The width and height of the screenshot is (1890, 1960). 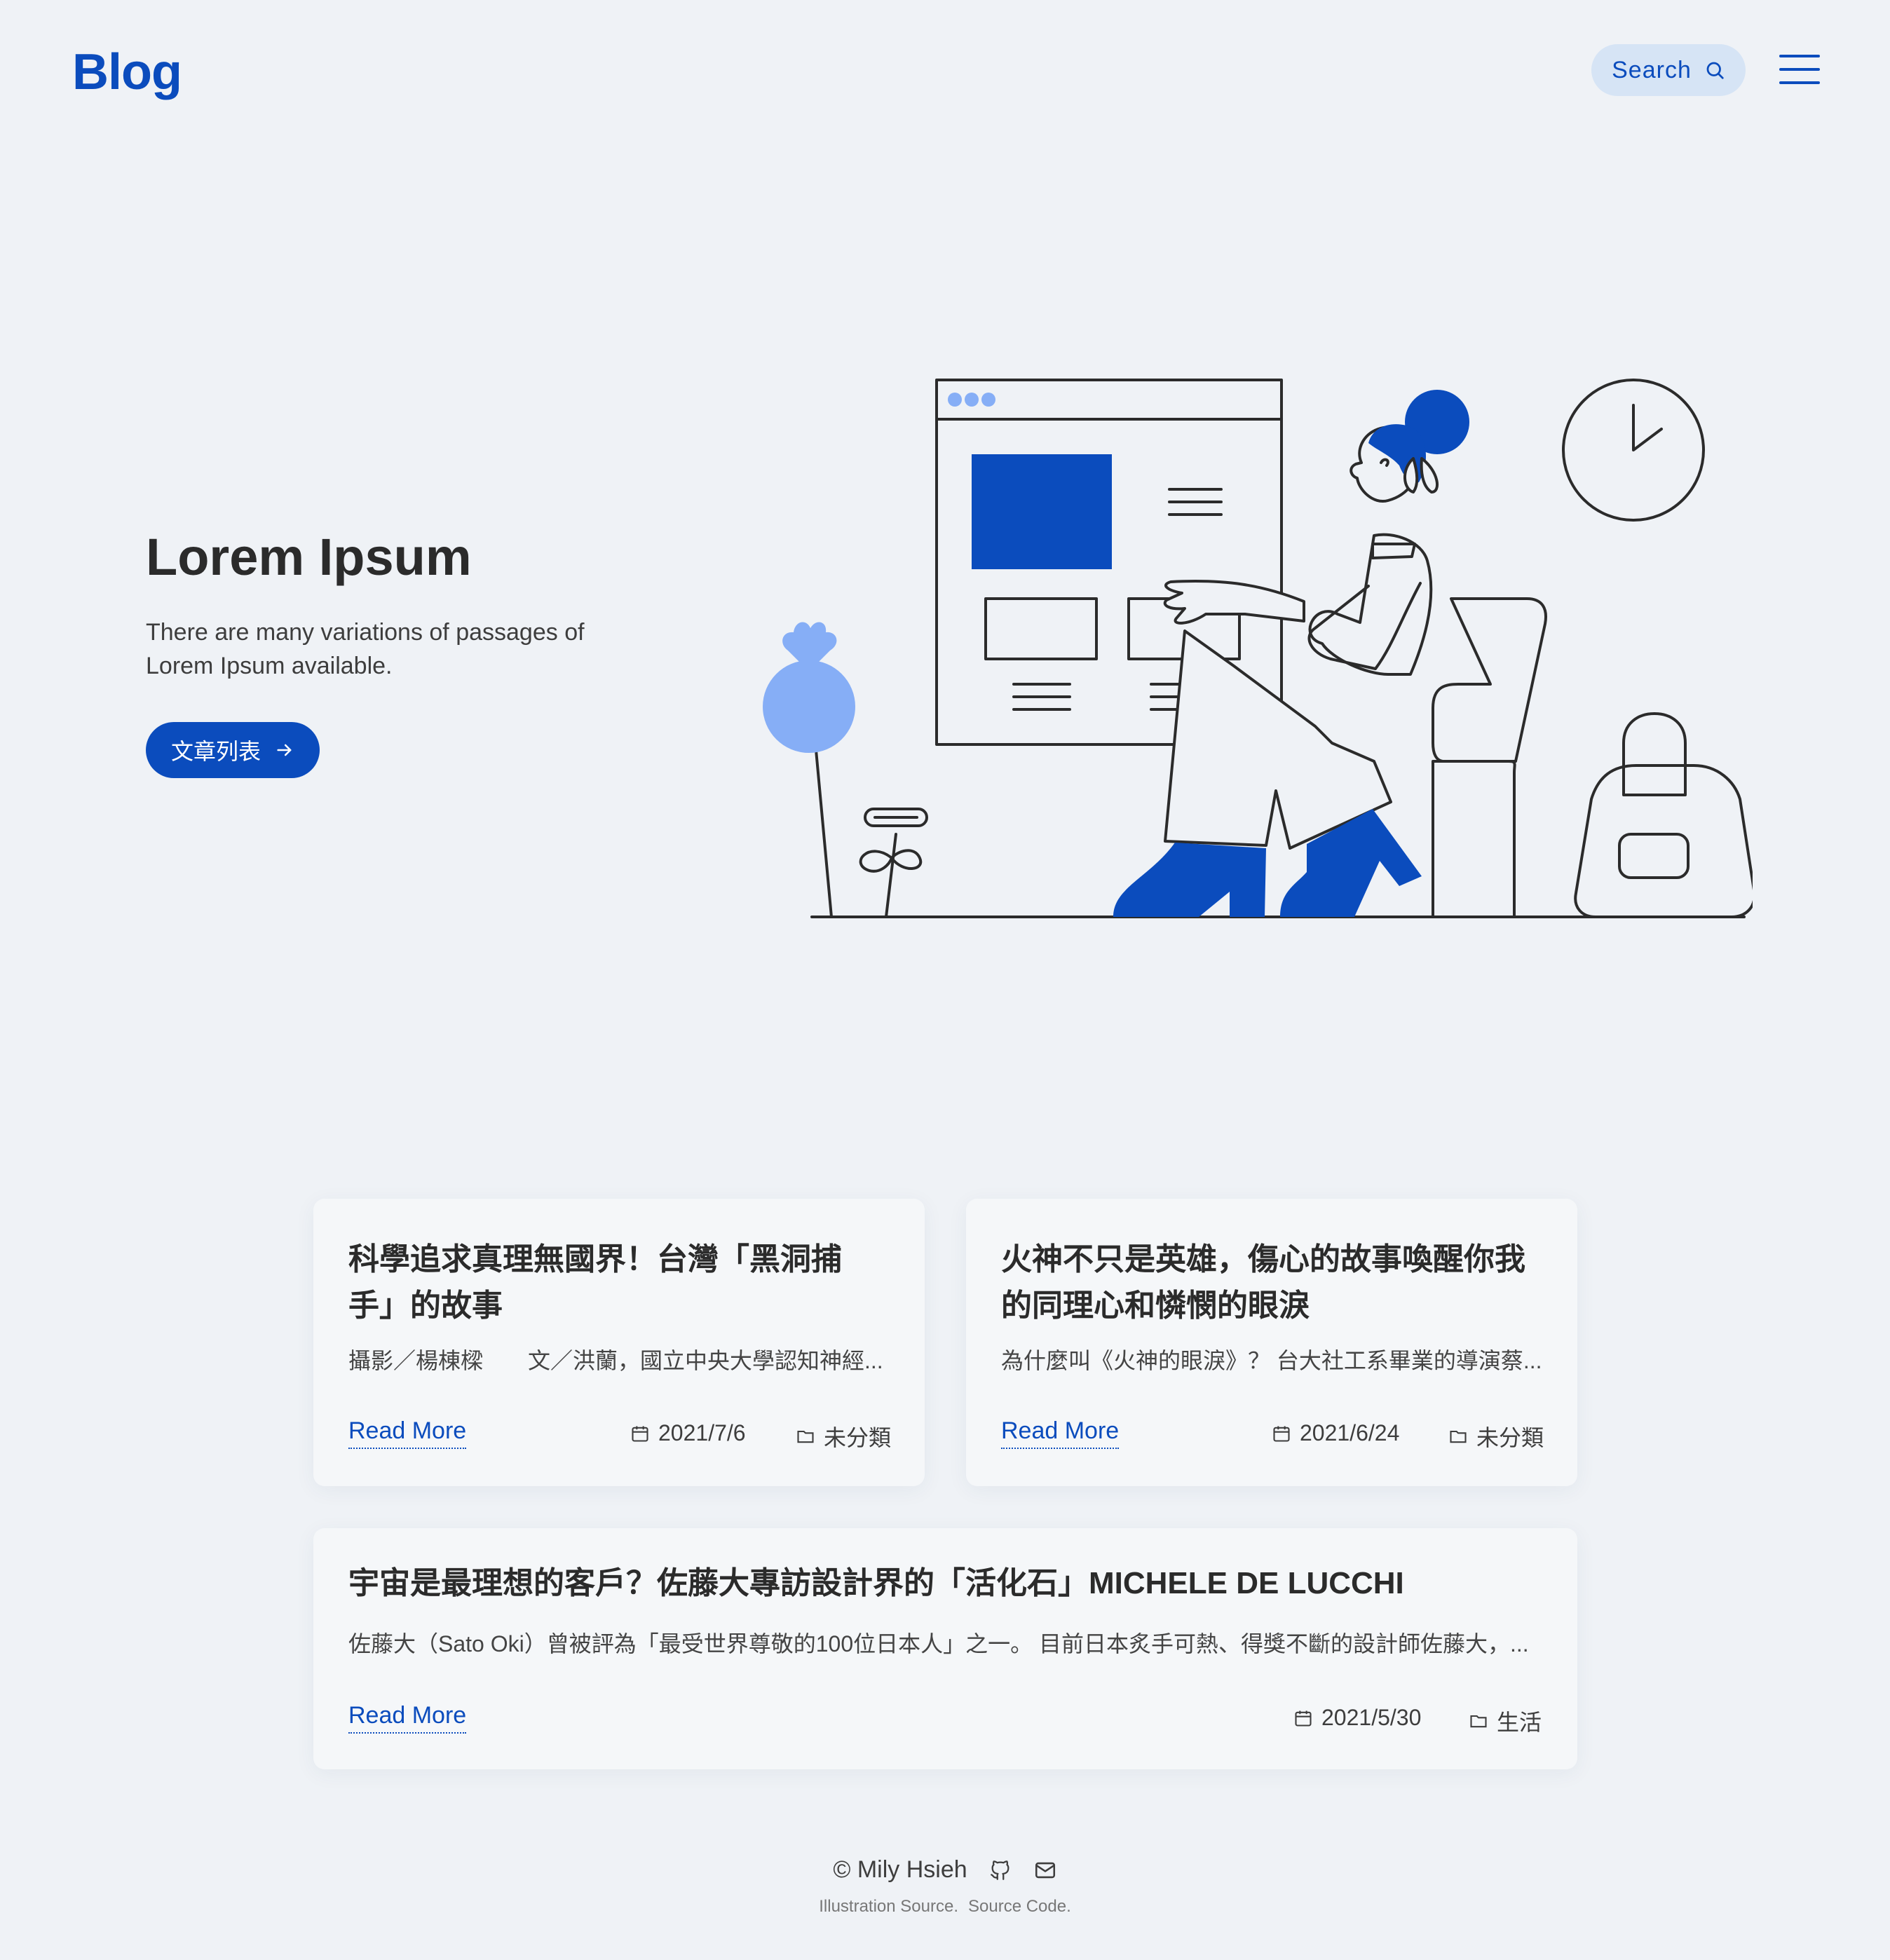 I want to click on footer-links: Illustration Source. Source Code., so click(x=945, y=1907).